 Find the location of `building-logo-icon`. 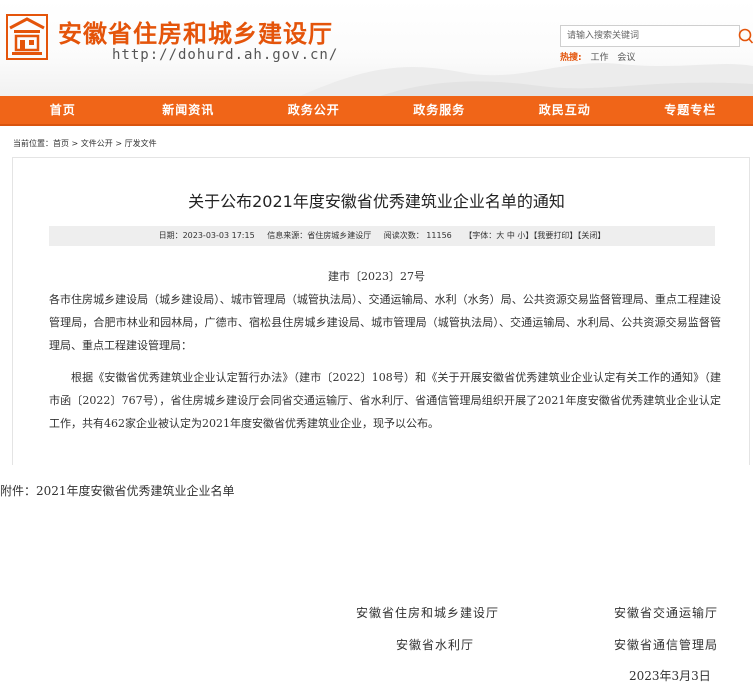

building-logo-icon is located at coordinates (27, 37).